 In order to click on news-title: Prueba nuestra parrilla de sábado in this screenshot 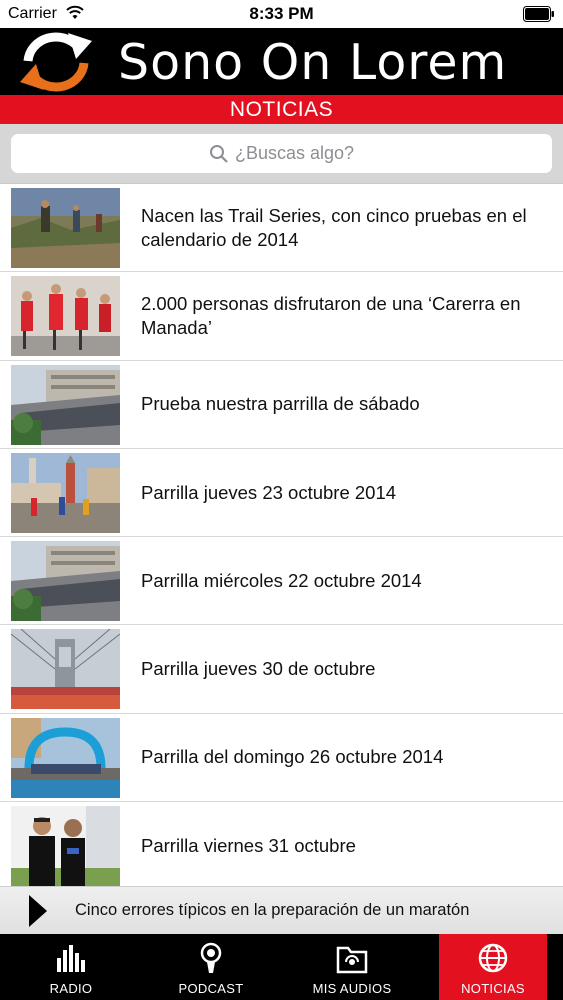, I will do `click(280, 404)`.